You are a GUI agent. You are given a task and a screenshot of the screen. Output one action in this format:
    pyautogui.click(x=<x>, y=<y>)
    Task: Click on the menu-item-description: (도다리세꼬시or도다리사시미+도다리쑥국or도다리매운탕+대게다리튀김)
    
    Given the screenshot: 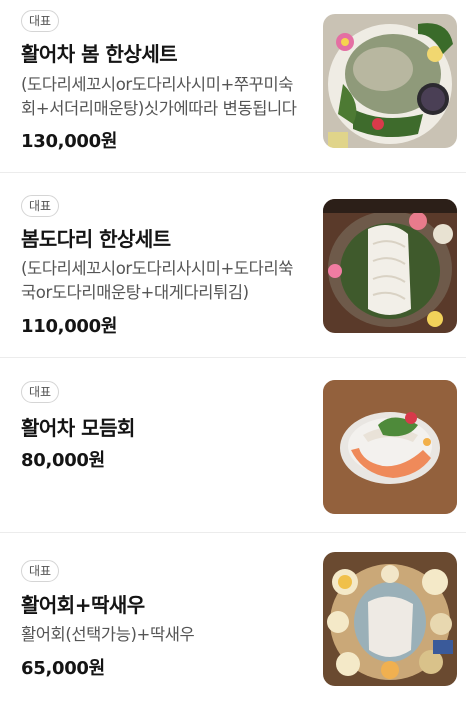 What is the action you would take?
    pyautogui.click(x=157, y=280)
    